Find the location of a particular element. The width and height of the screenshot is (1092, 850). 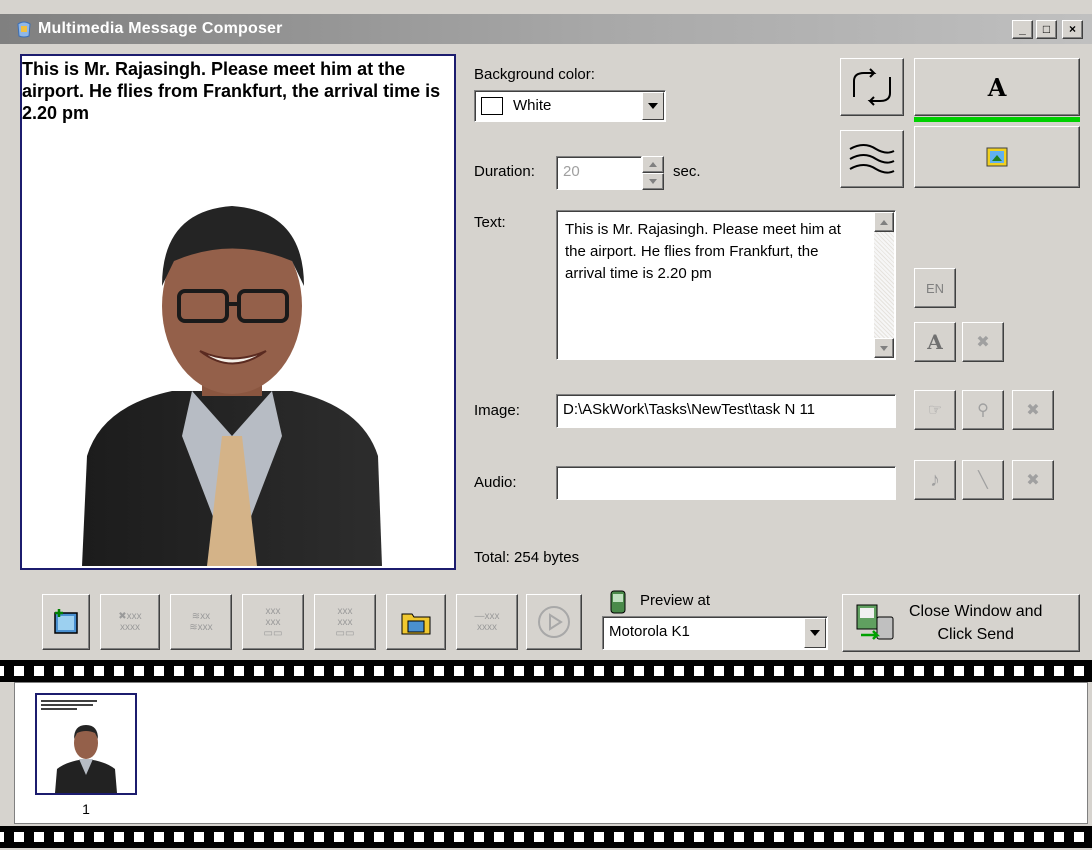

duplicate-slide-button: ≋xx ≋xxx is located at coordinates (201, 622).